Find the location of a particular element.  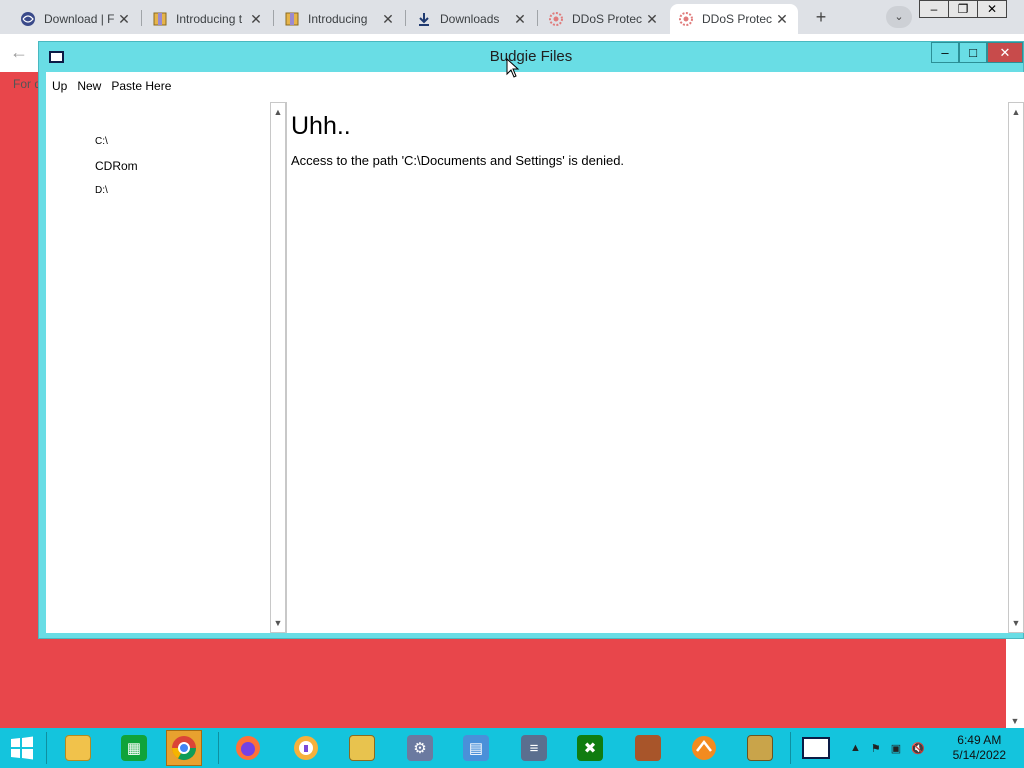

store-icon: ▦ is located at coordinates (134, 748).